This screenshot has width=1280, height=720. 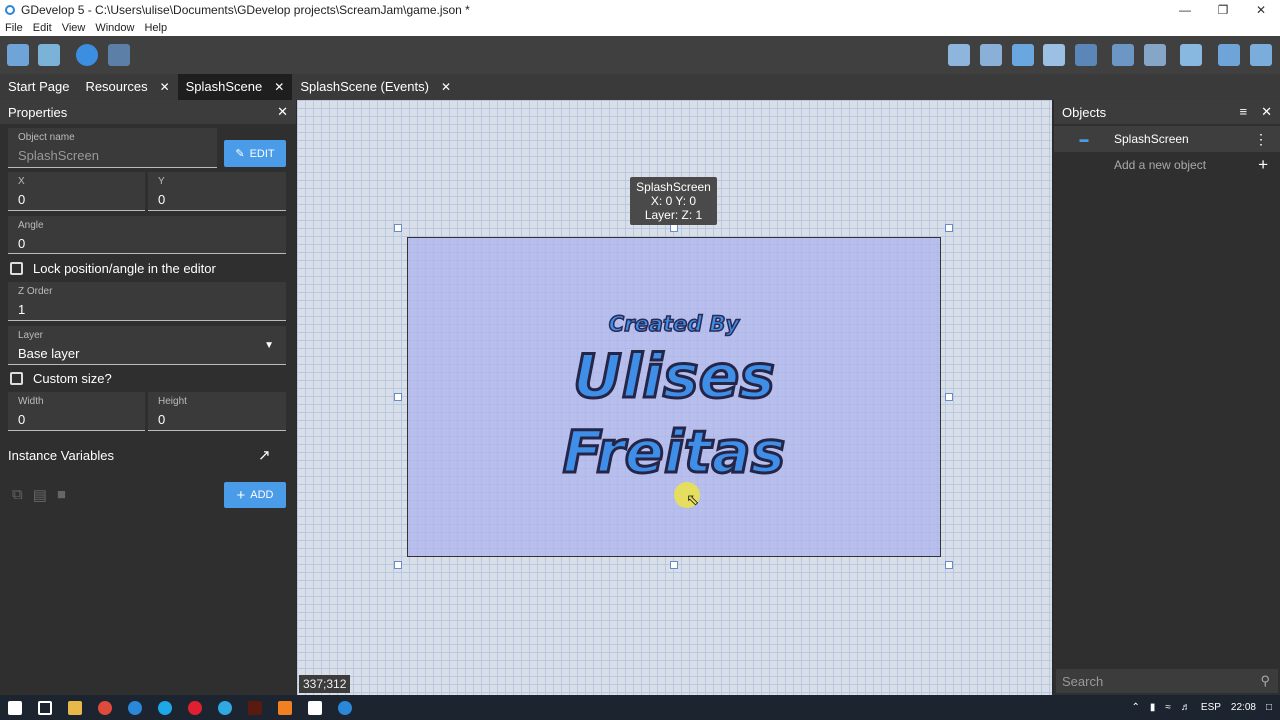 I want to click on grid-icon, so click(x=1229, y=55).